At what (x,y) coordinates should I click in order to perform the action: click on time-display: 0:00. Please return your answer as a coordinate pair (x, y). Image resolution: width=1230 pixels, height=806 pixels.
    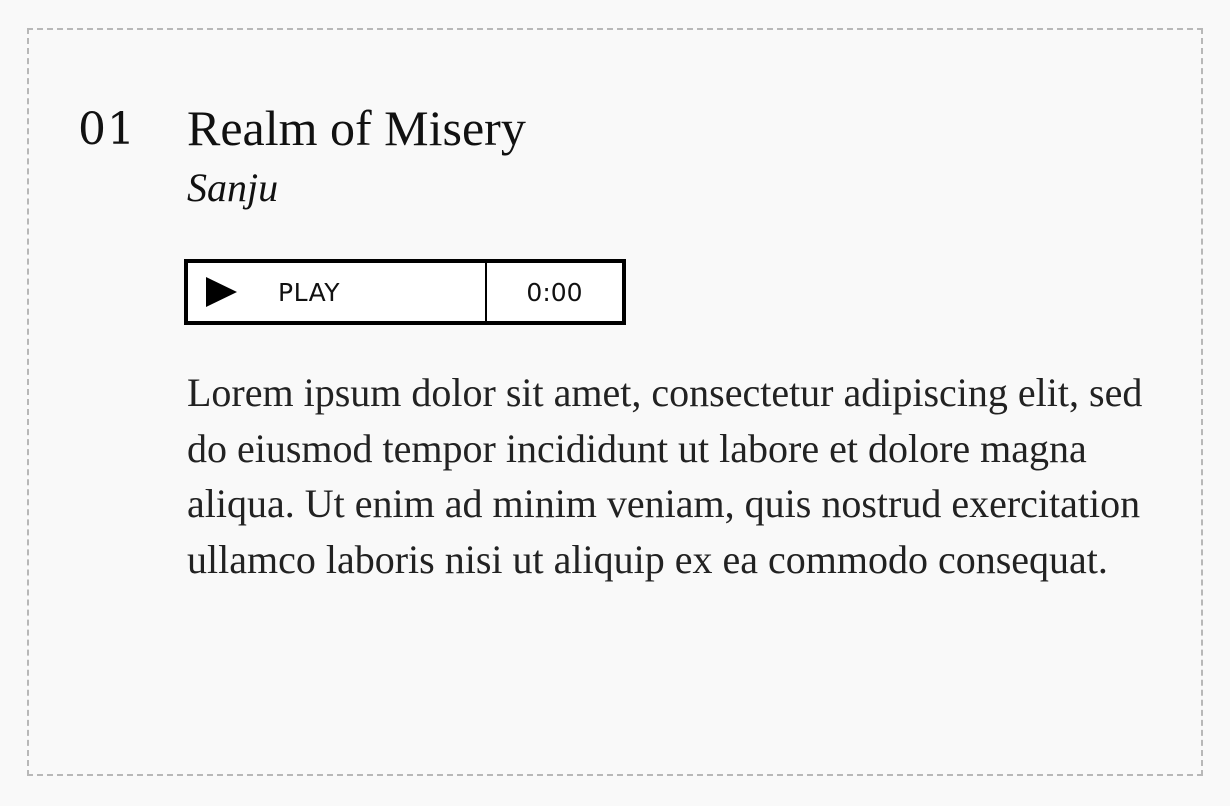
    Looking at the image, I should click on (554, 292).